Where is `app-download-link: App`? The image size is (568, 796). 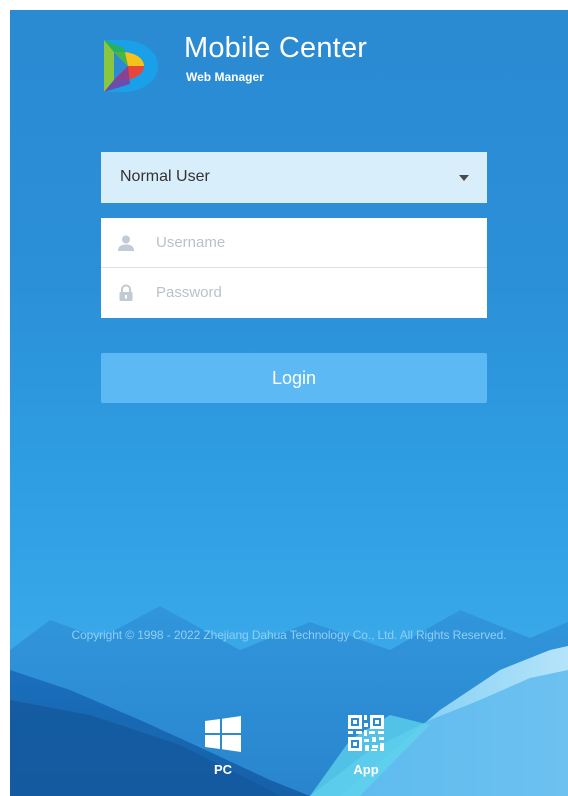
app-download-link: App is located at coordinates (366, 745).